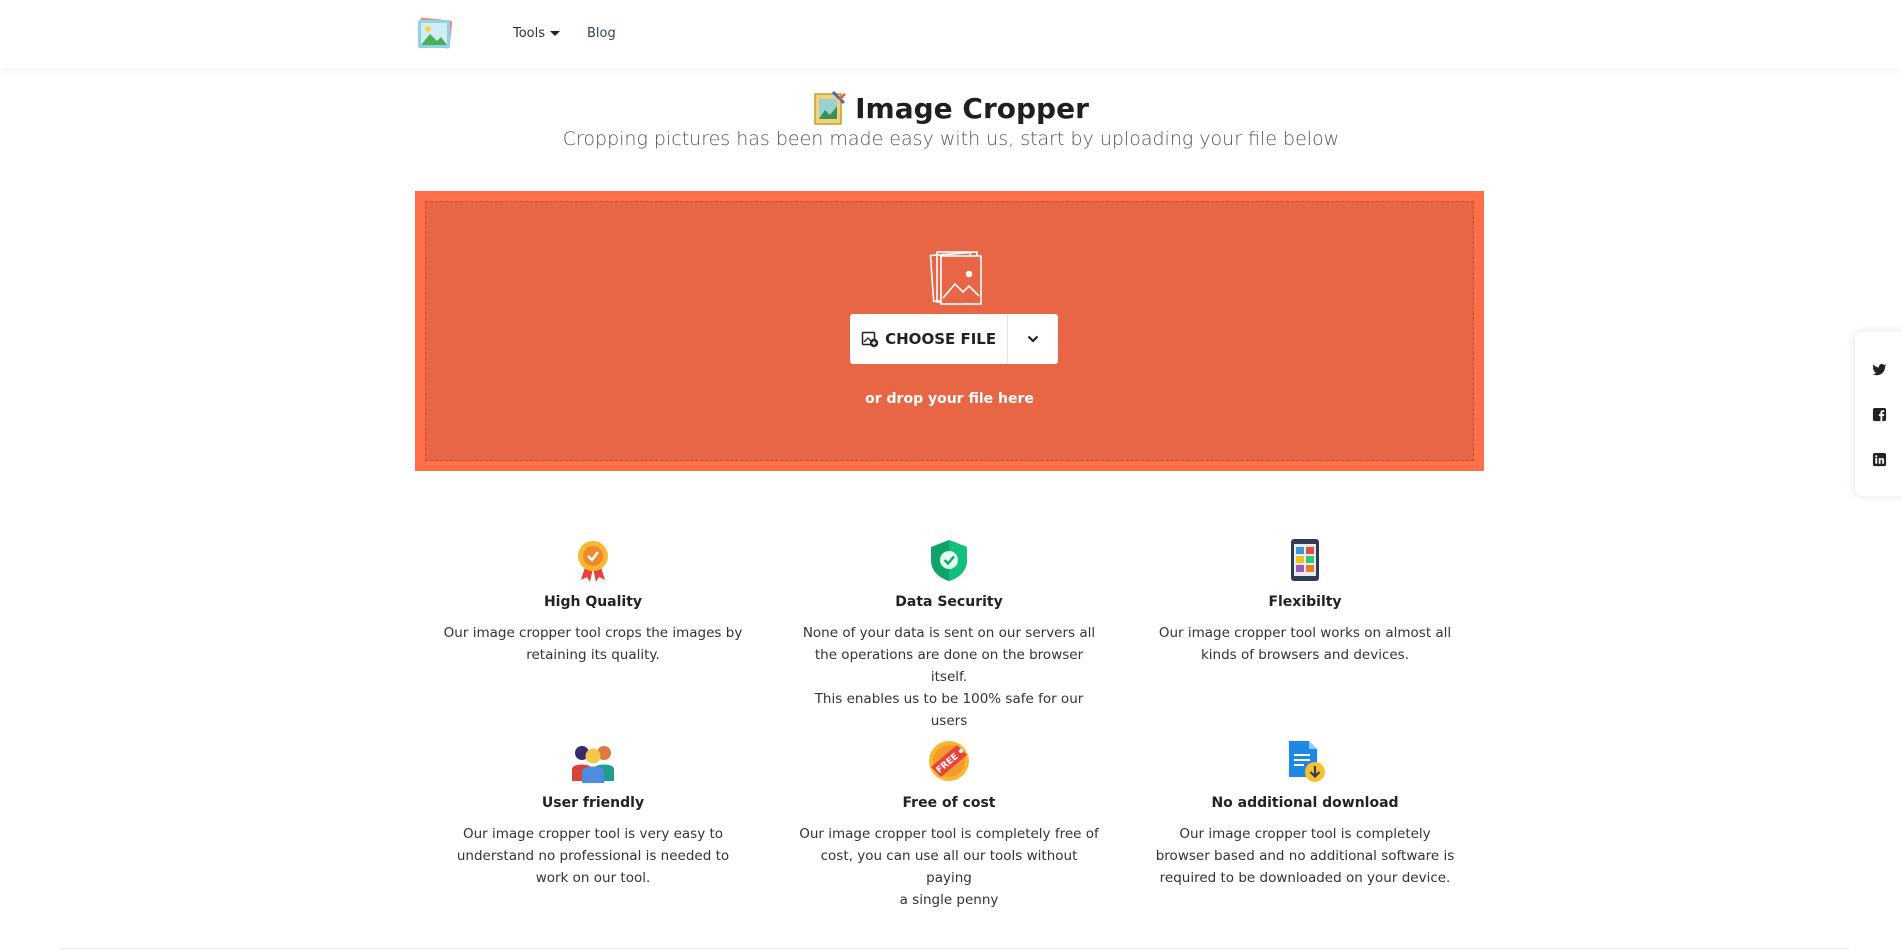 The height and width of the screenshot is (951, 1902). What do you see at coordinates (593, 655) in the screenshot?
I see `feature-desc-line: retaining its quality.` at bounding box center [593, 655].